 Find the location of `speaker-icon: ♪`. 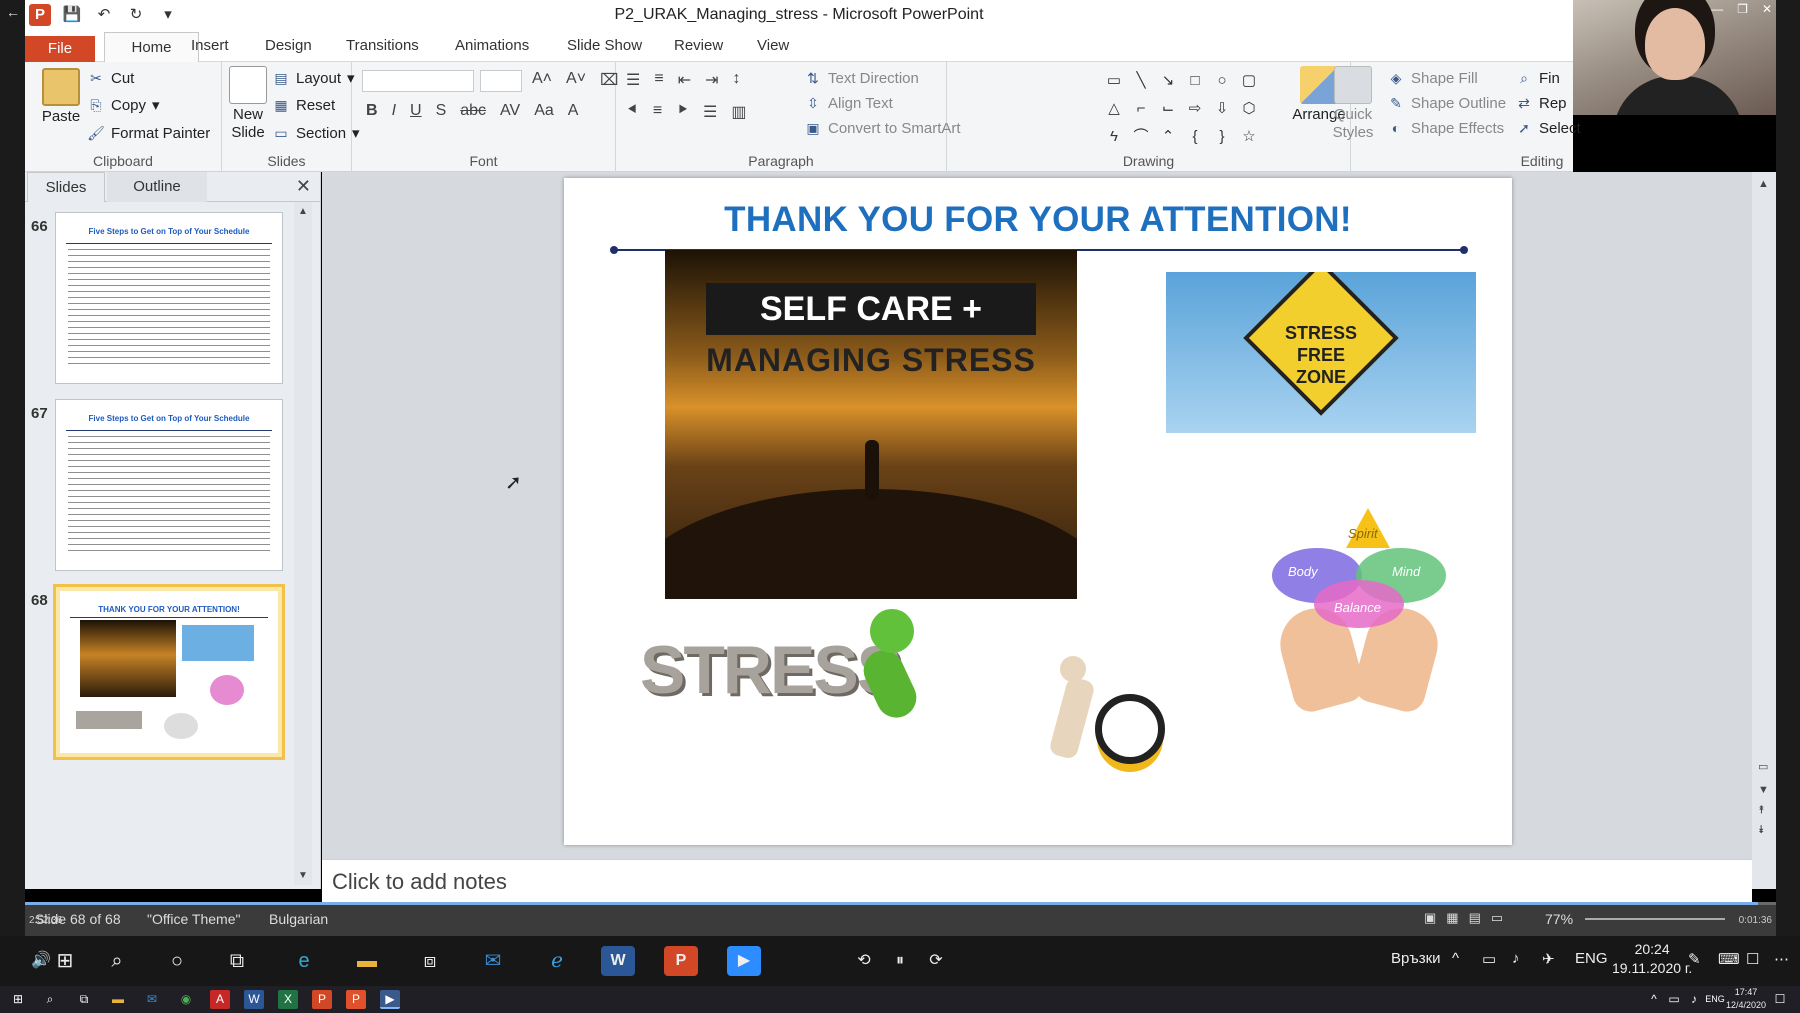

speaker-icon: ♪ is located at coordinates (1516, 958).